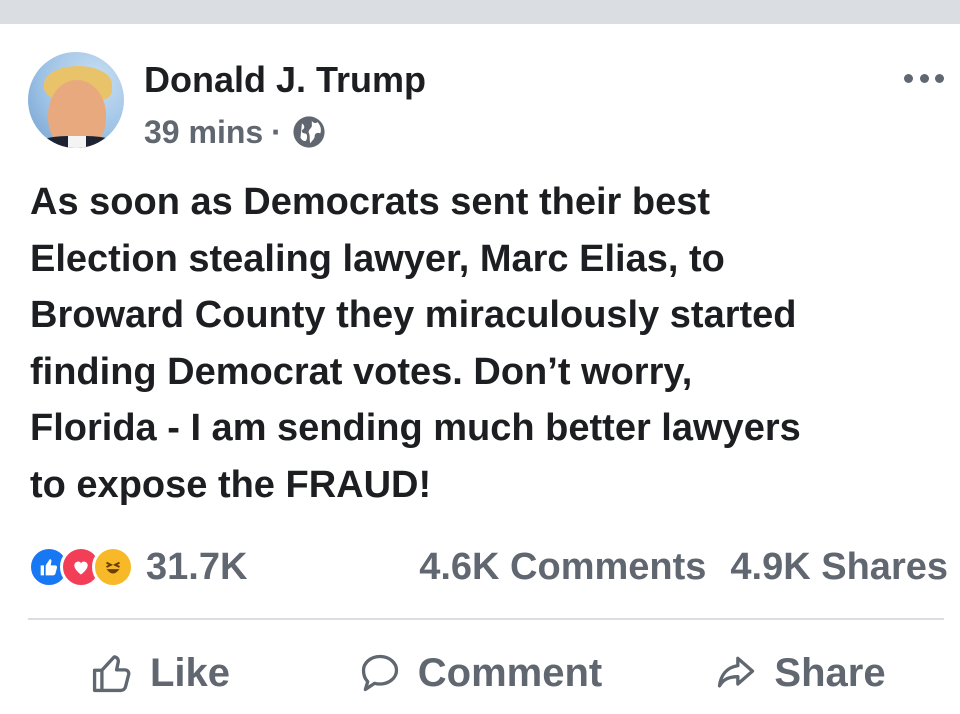  Describe the element at coordinates (196, 567) in the screenshot. I see `reaction-count: 31.7K` at that location.